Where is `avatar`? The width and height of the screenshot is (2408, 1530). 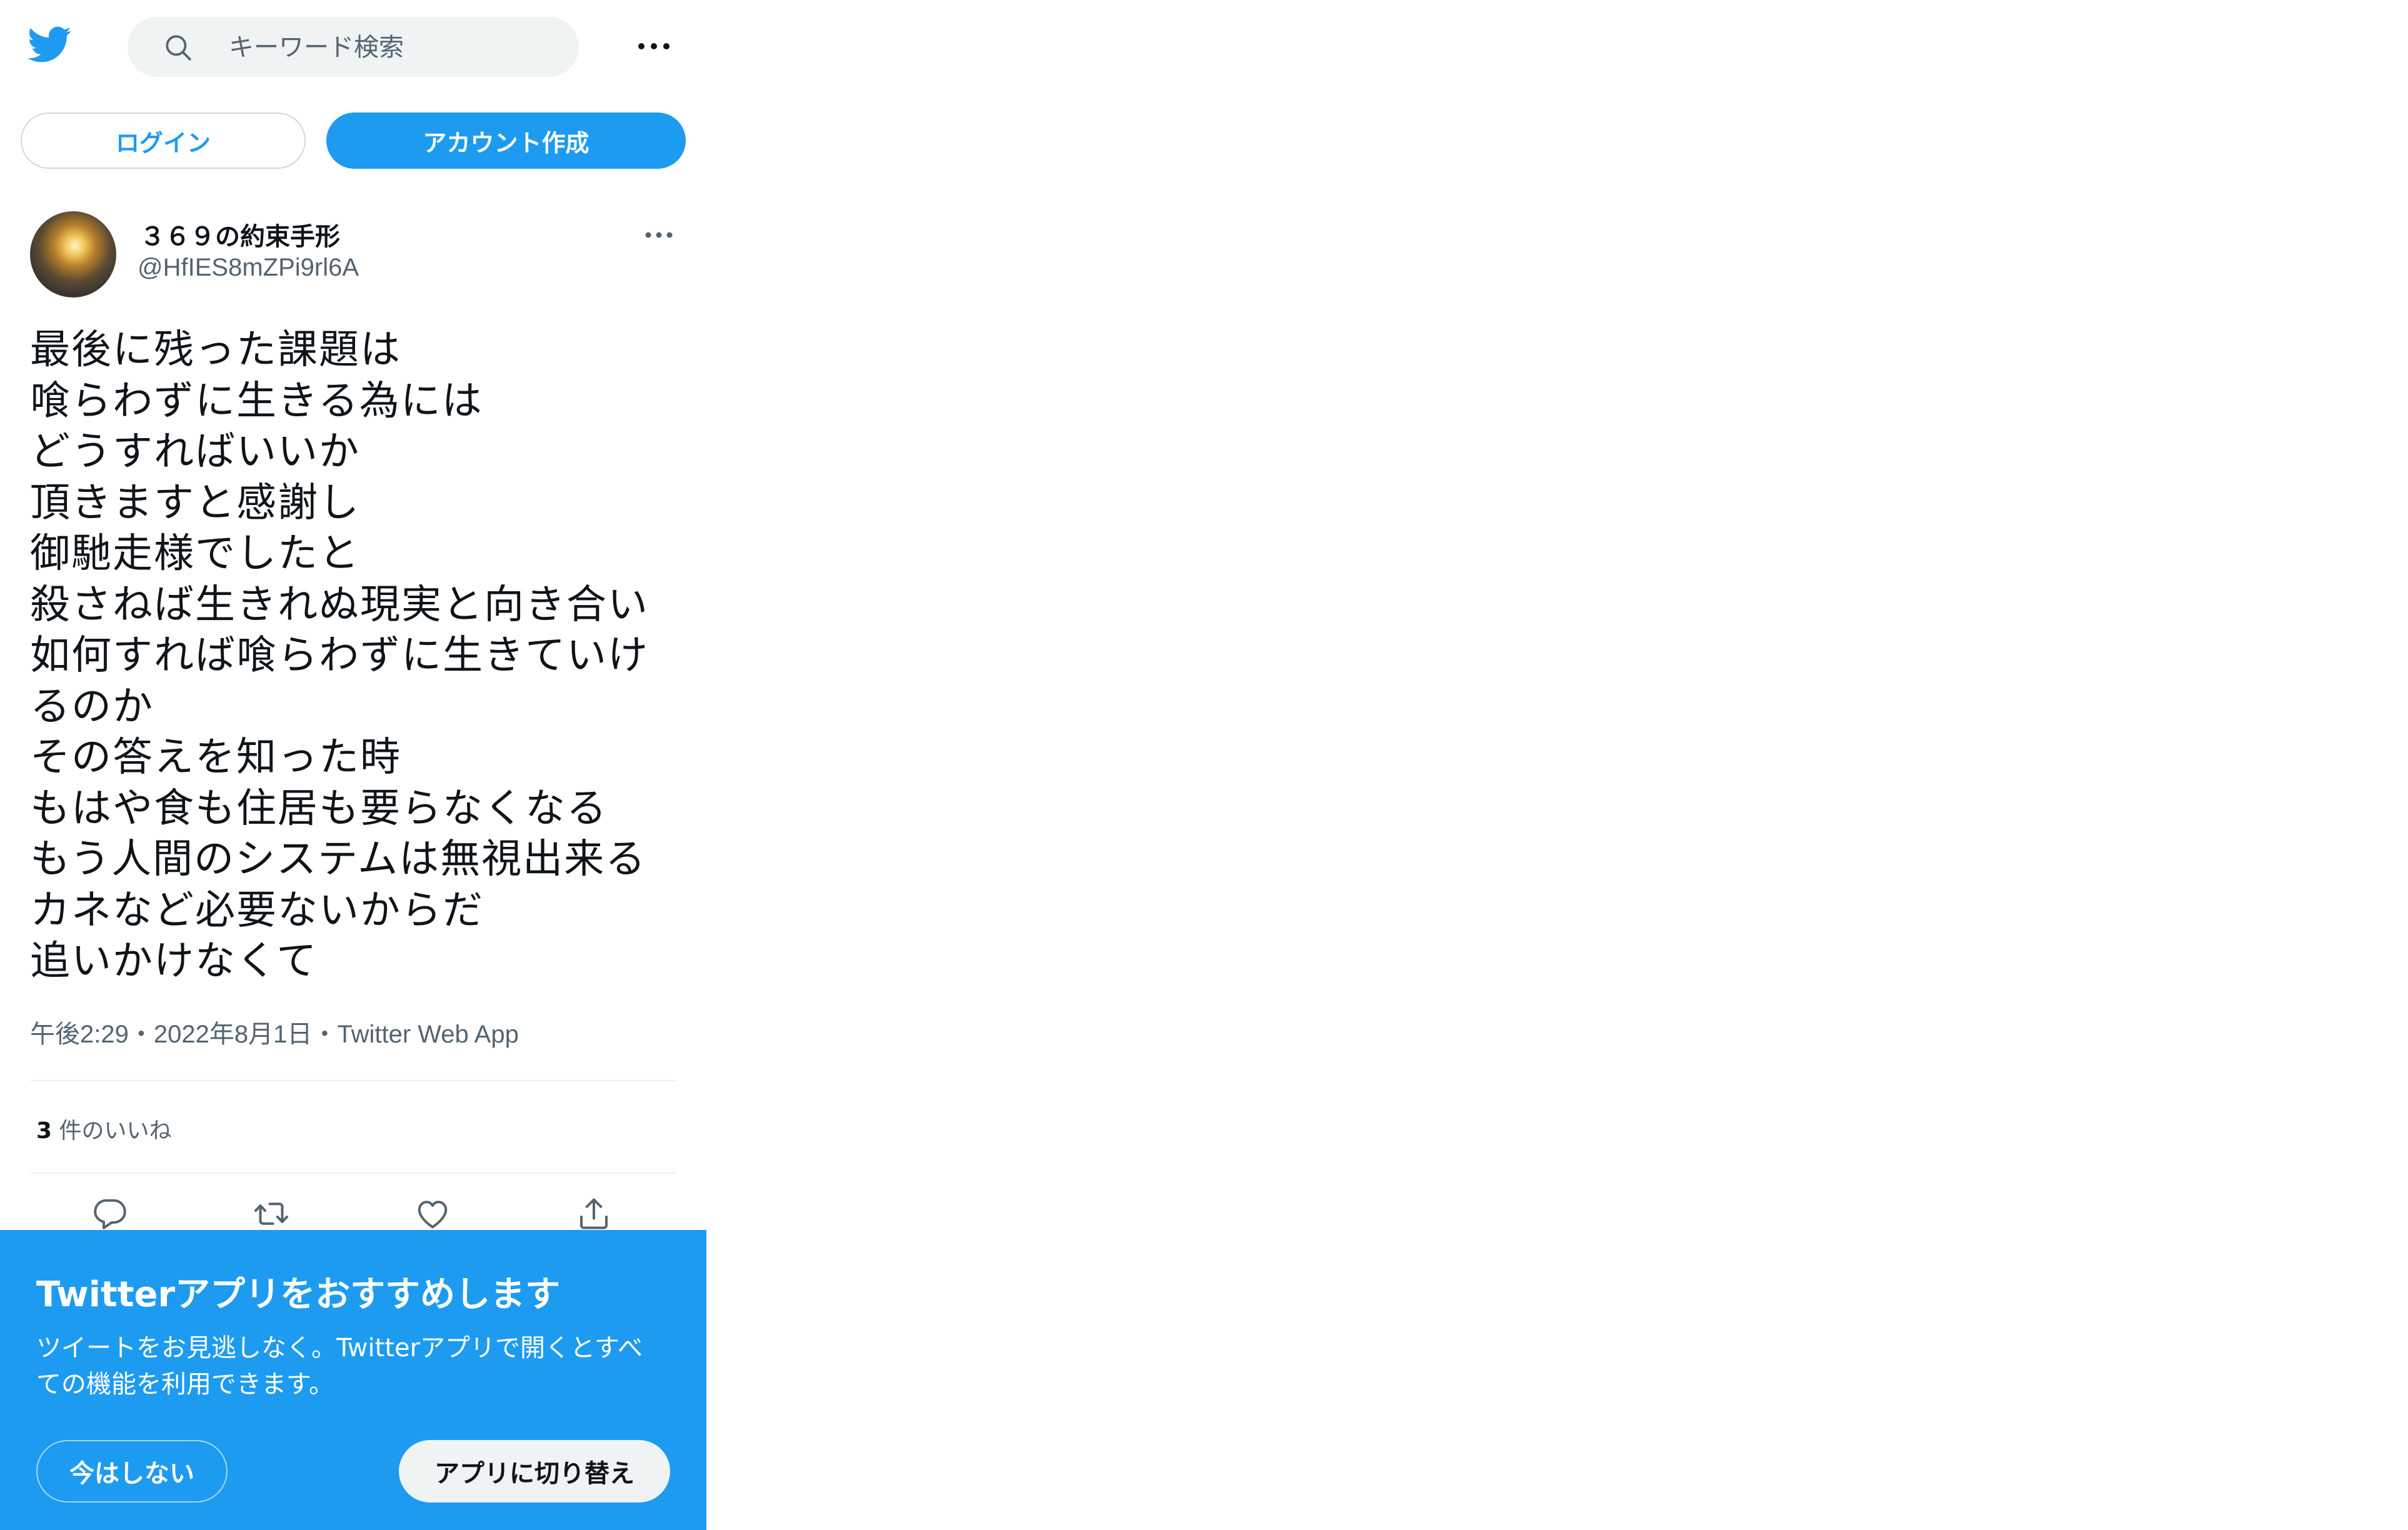 avatar is located at coordinates (73, 255).